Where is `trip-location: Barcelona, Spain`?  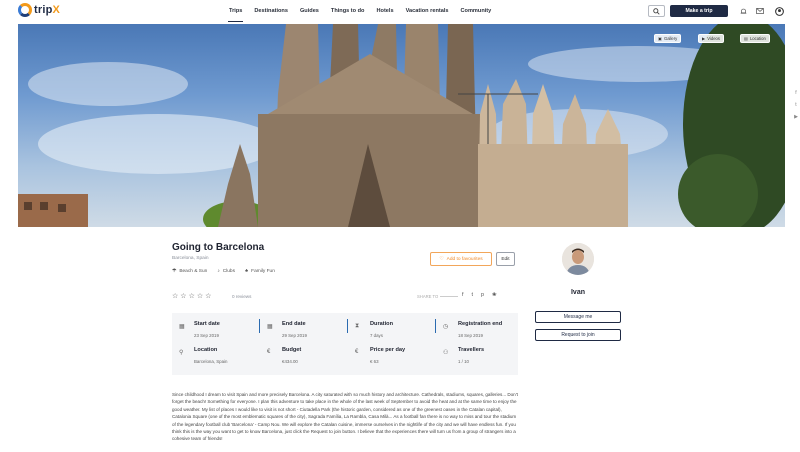 trip-location: Barcelona, Spain is located at coordinates (190, 258).